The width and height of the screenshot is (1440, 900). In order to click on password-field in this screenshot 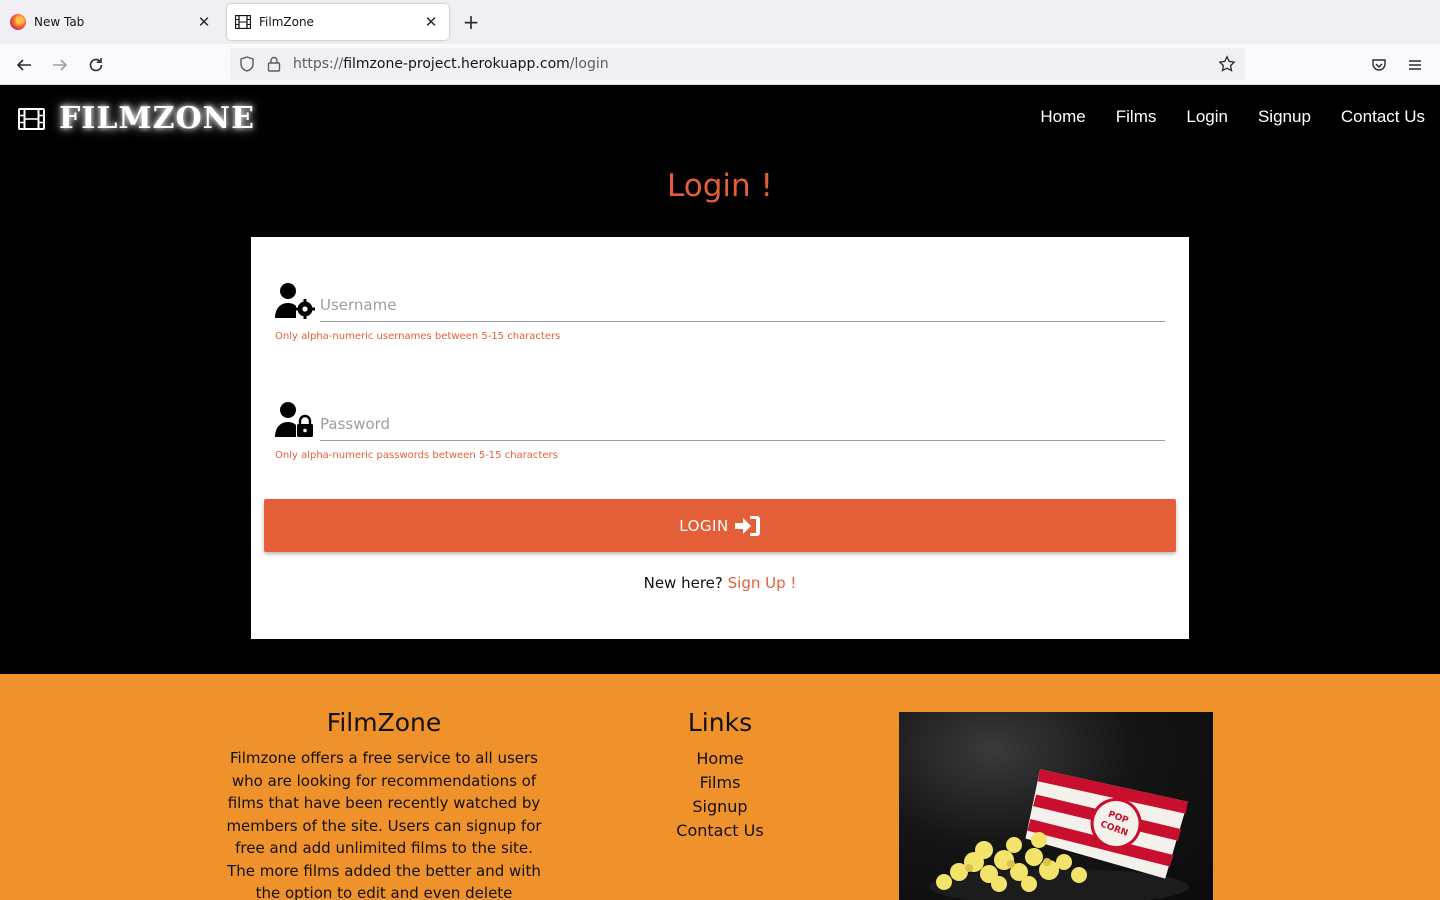, I will do `click(720, 426)`.